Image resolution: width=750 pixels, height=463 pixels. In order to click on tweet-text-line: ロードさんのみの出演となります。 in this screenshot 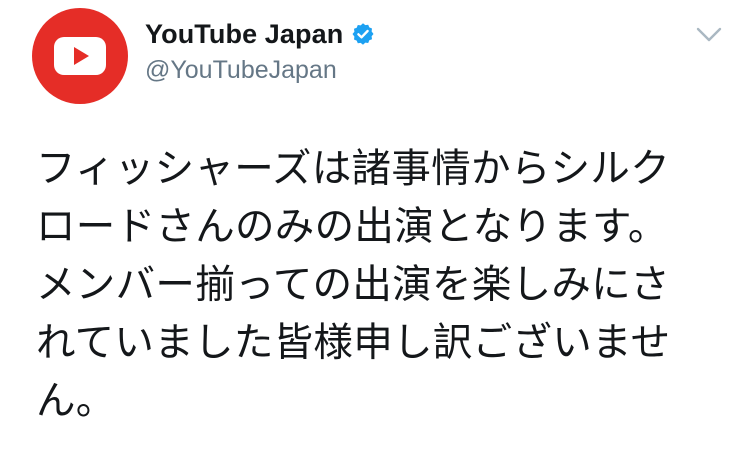, I will do `click(352, 227)`.